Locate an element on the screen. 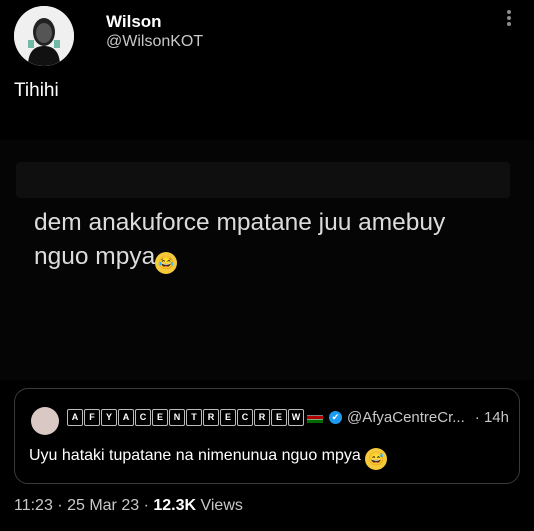  tweet-text: Tihihi is located at coordinates (36, 90).